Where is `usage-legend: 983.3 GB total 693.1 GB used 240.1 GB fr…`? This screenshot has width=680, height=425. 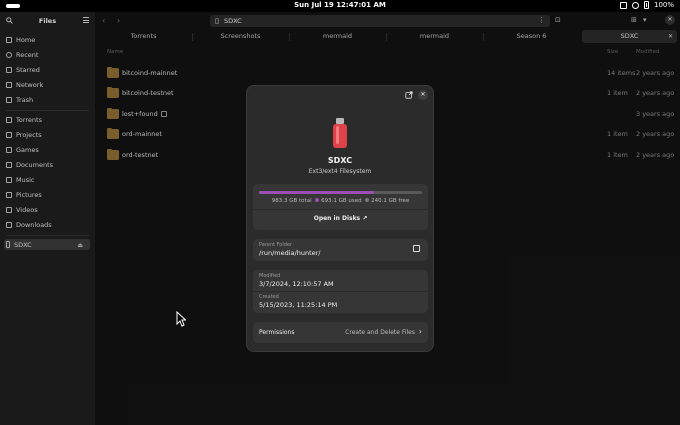
usage-legend: 983.3 GB total 693.1 GB used 240.1 GB fr… is located at coordinates (340, 201).